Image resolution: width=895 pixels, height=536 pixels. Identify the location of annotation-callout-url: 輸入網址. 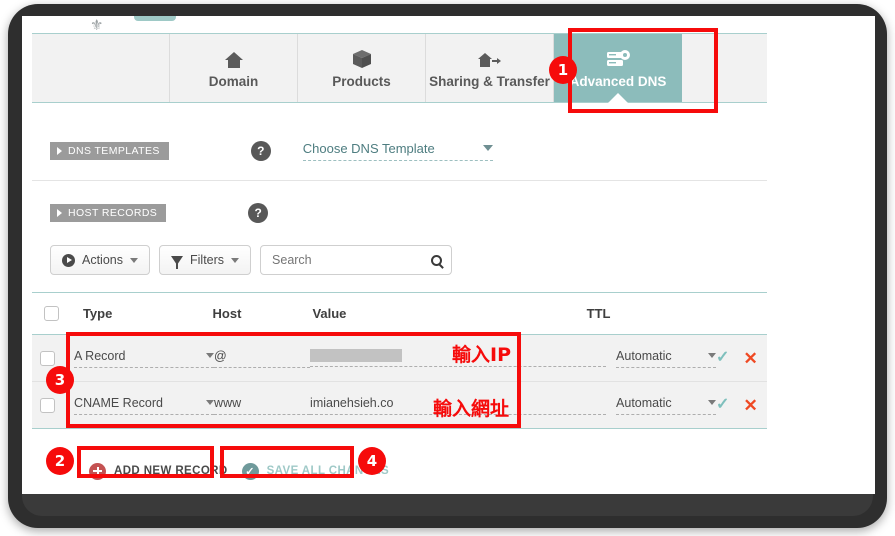
(471, 409).